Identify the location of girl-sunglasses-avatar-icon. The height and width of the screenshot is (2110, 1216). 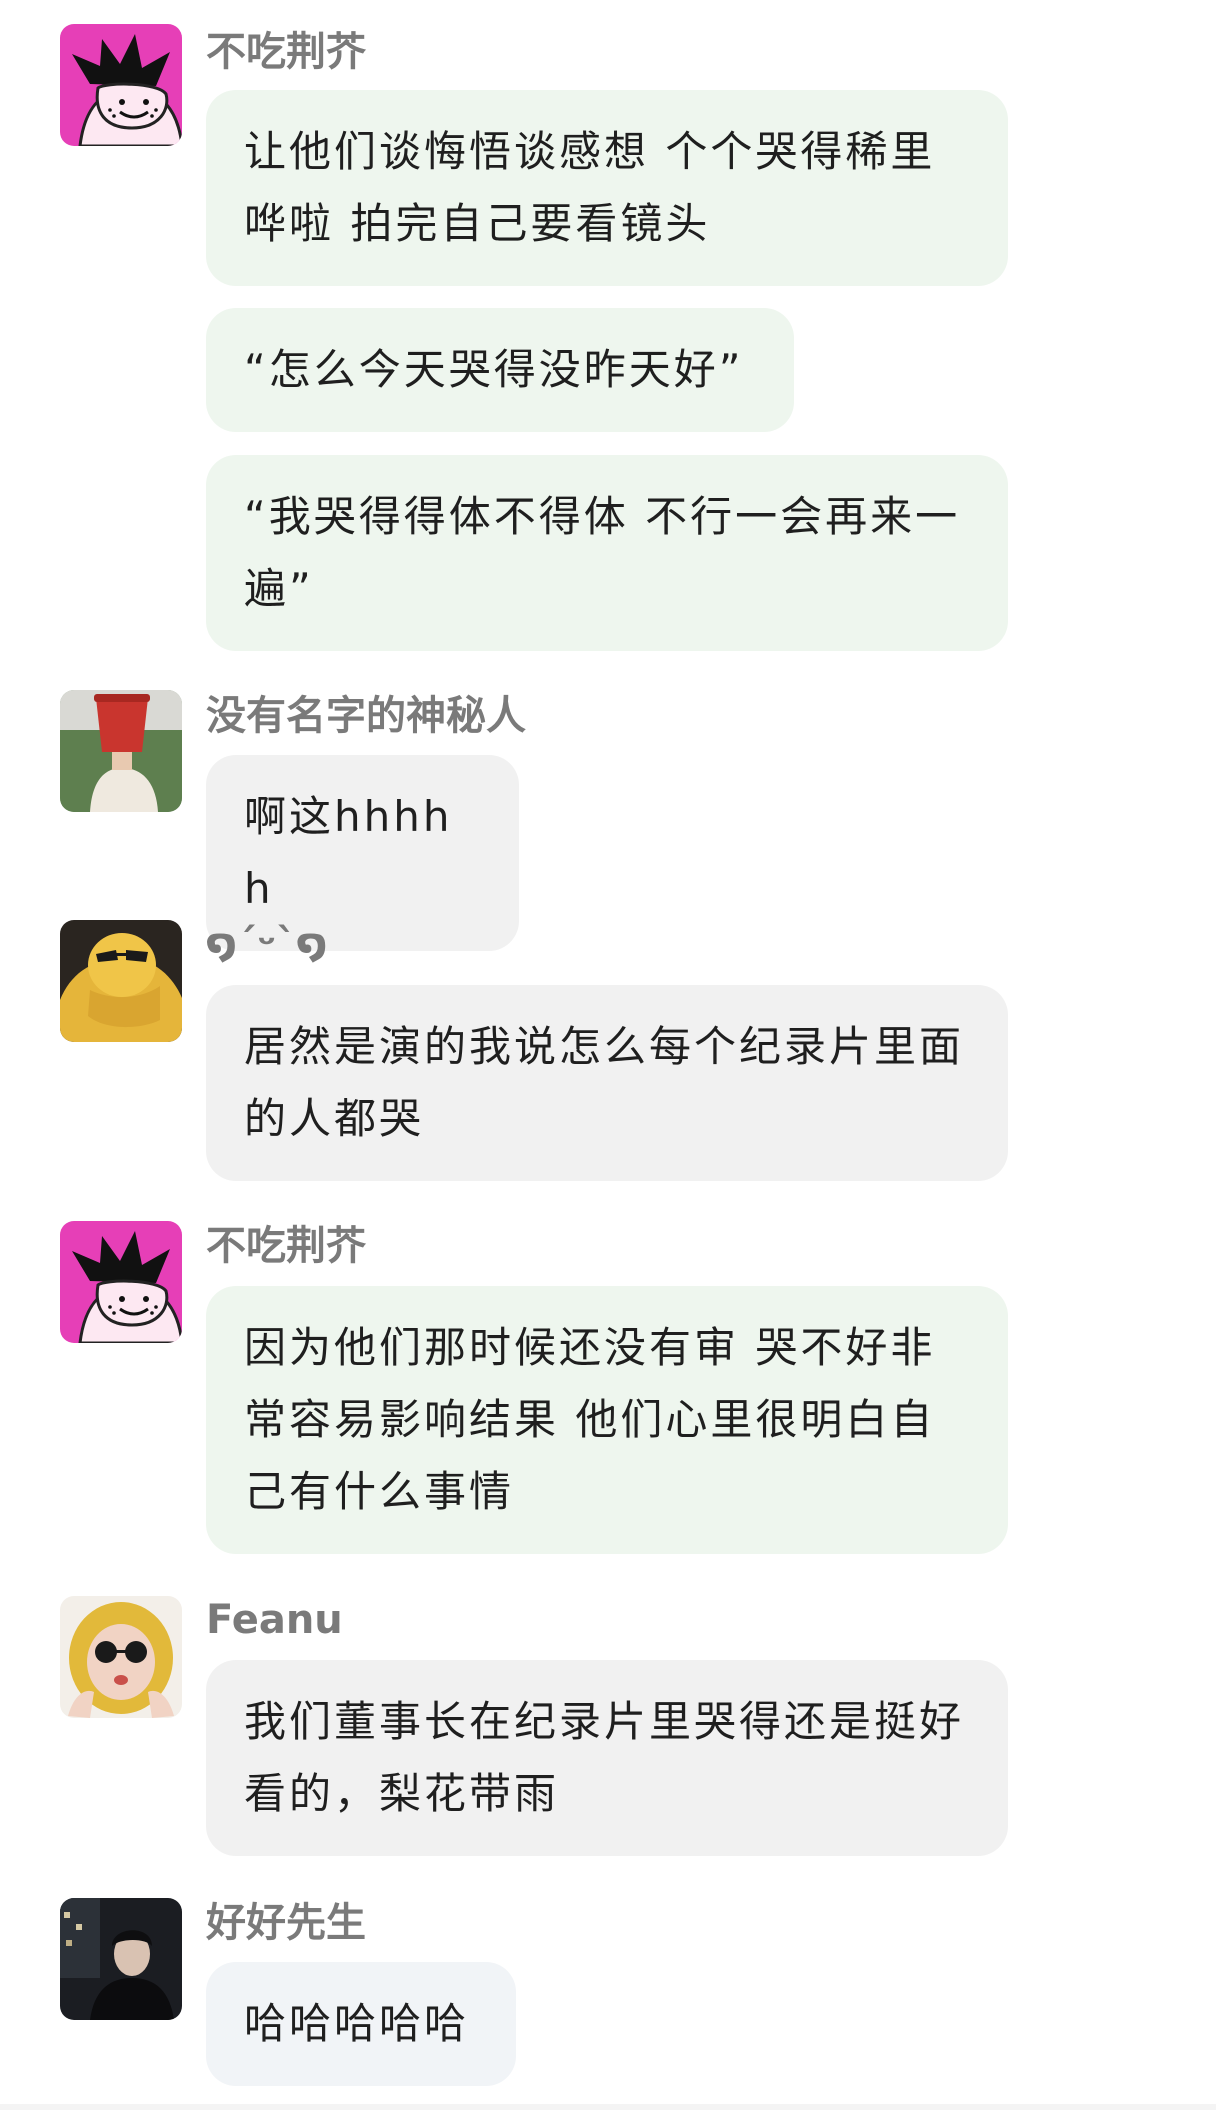
(121, 1657).